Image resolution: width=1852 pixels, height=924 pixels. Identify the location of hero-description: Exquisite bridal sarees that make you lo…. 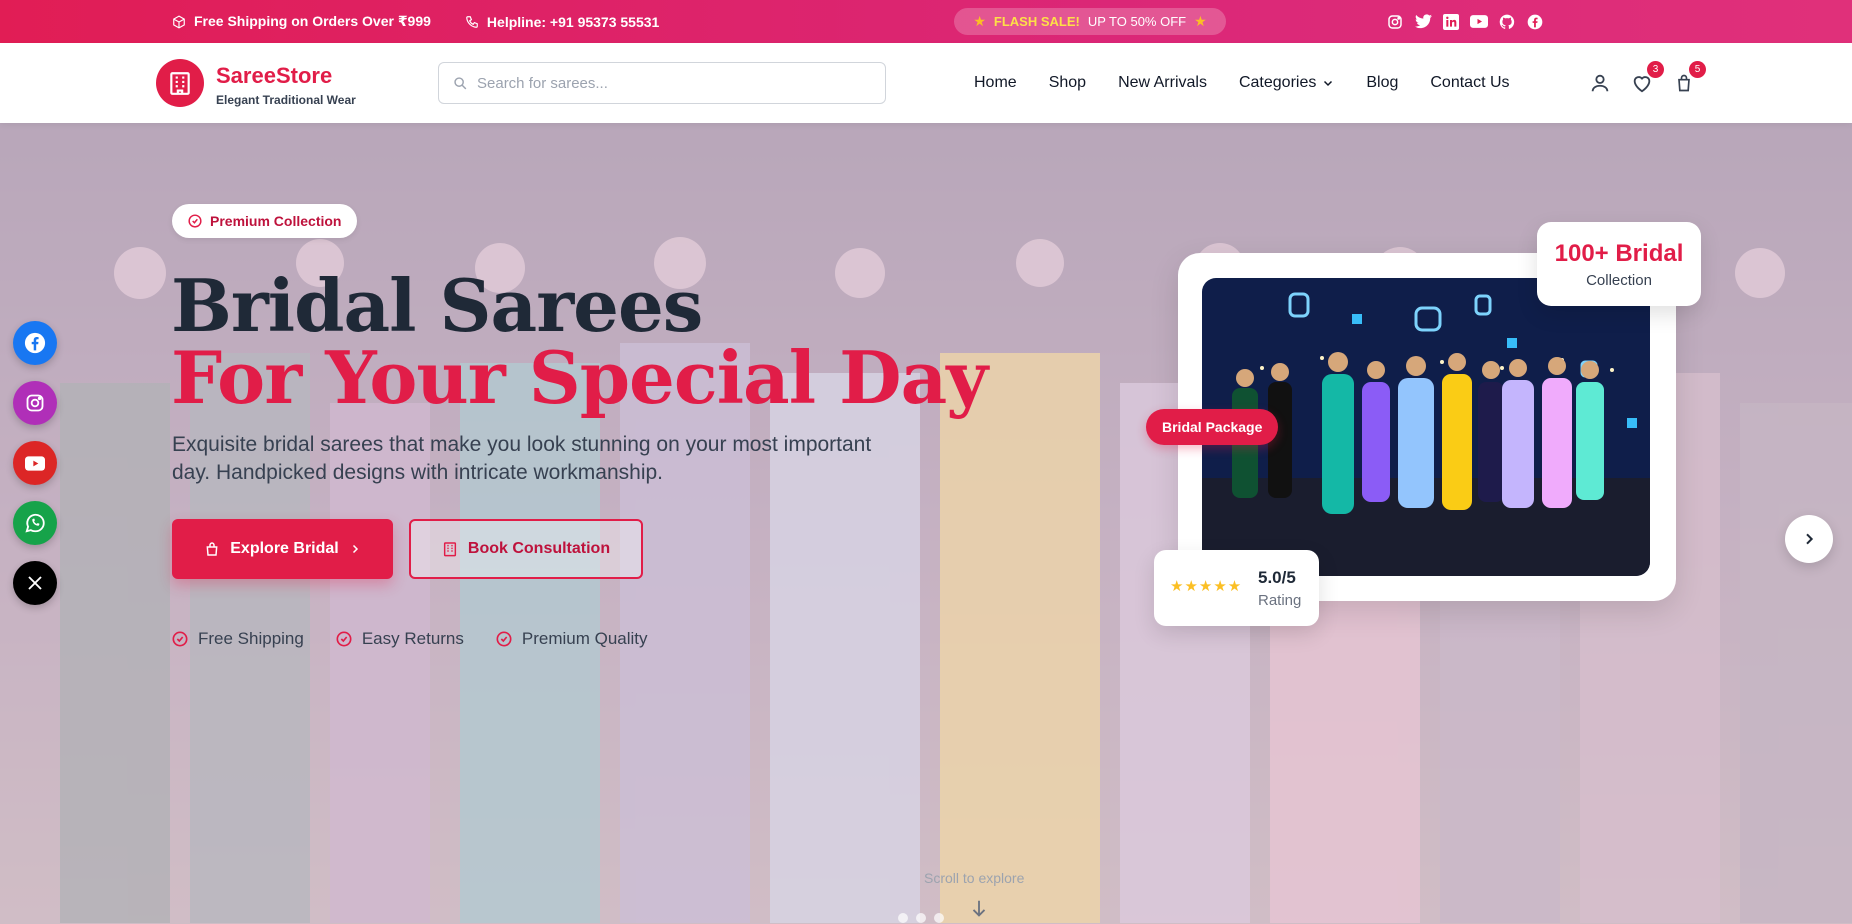
(522, 458).